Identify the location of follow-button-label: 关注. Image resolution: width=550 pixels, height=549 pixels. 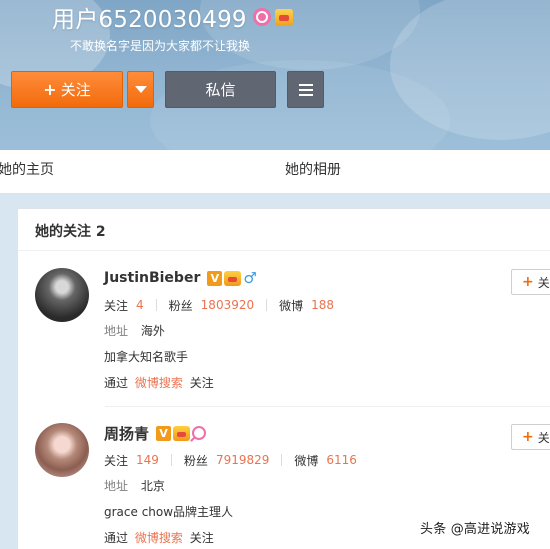
(75, 90).